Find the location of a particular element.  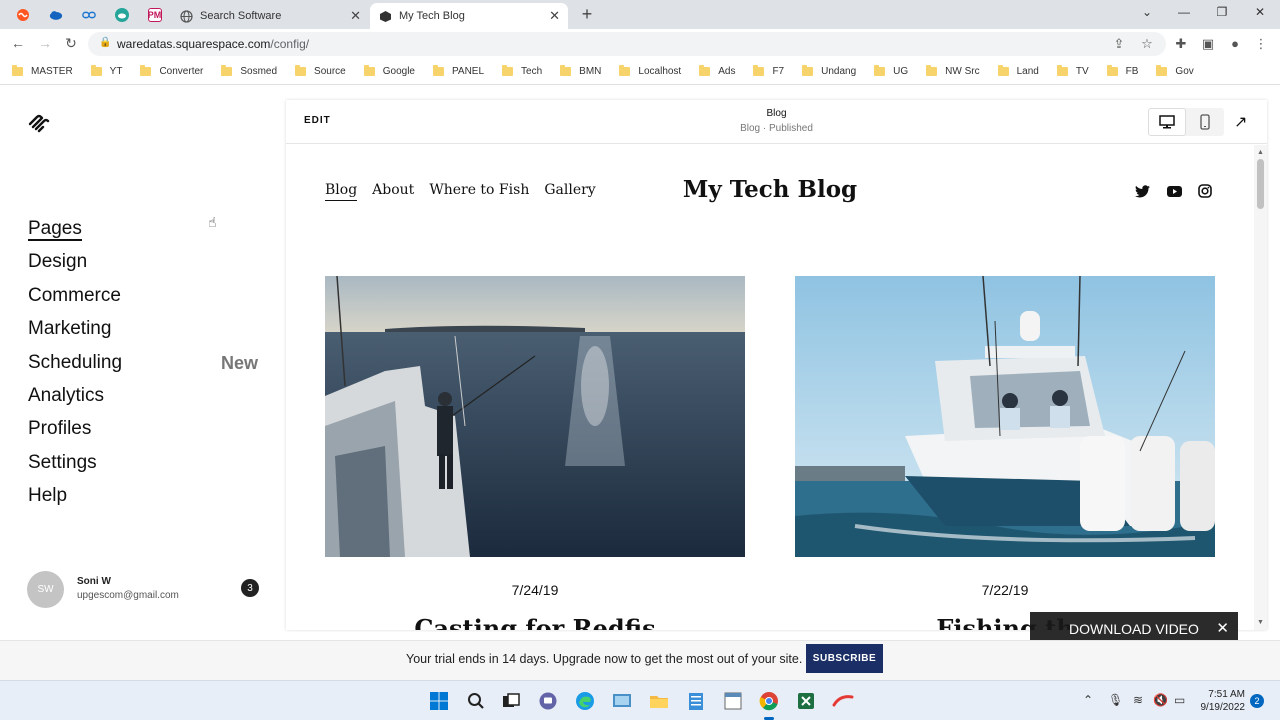

bookmark-item: F7 is located at coordinates (768, 71).